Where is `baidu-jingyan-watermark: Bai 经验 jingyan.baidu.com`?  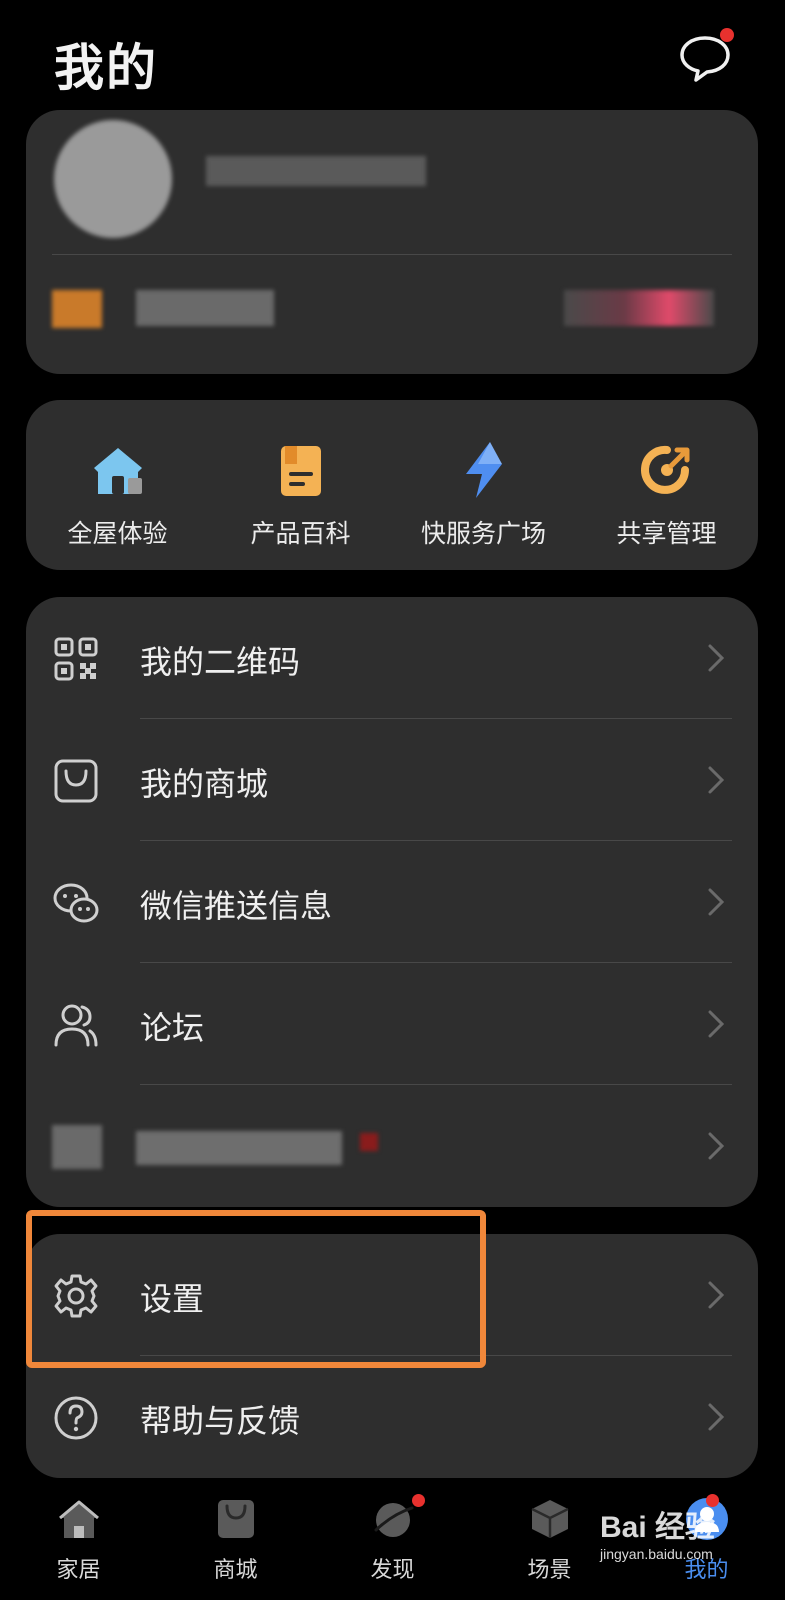
baidu-jingyan-watermark: Bai 经验 jingyan.baidu.com is located at coordinates (657, 1532).